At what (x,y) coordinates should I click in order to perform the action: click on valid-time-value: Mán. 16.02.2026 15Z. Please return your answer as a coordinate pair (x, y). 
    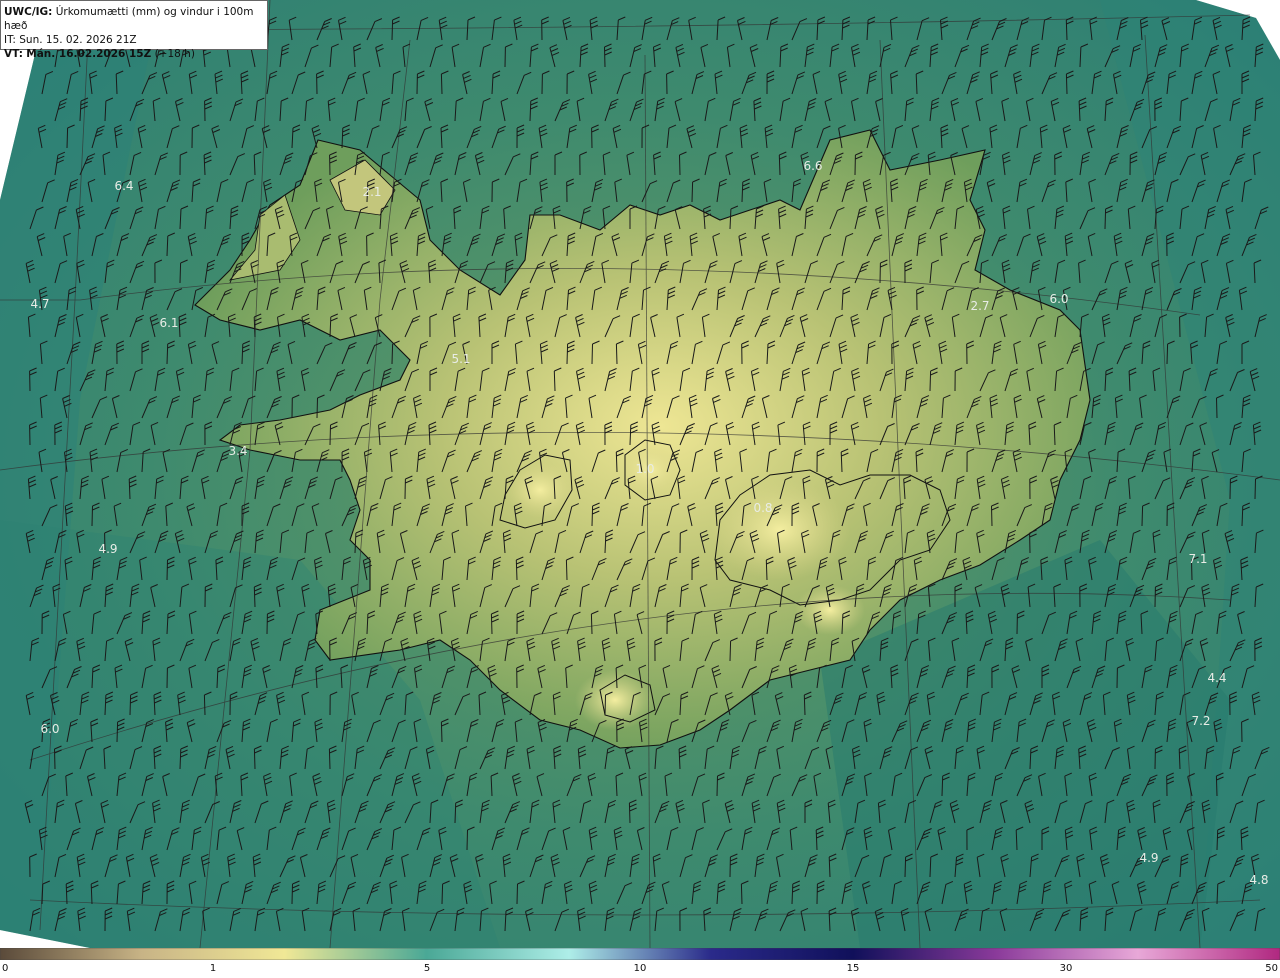
    Looking at the image, I should click on (89, 54).